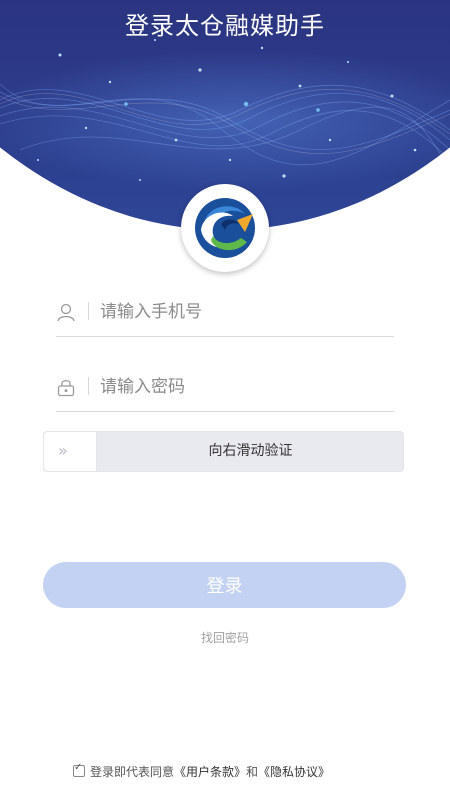 Image resolution: width=450 pixels, height=800 pixels. I want to click on phone-field, so click(225, 316).